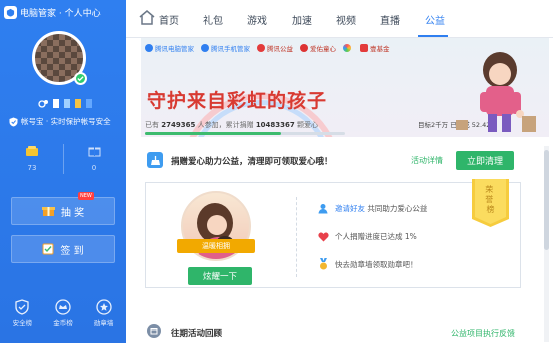  I want to click on honor-ribbon-char-2: 誉, so click(489, 199).